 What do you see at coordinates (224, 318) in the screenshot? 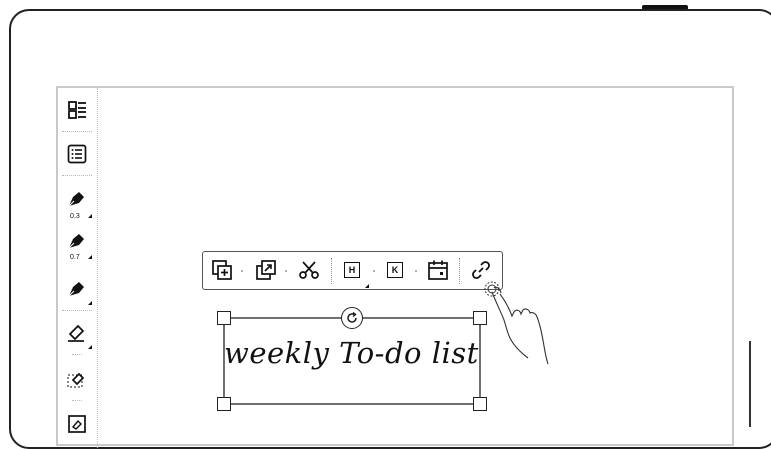
I see `resize-handle-top-left` at bounding box center [224, 318].